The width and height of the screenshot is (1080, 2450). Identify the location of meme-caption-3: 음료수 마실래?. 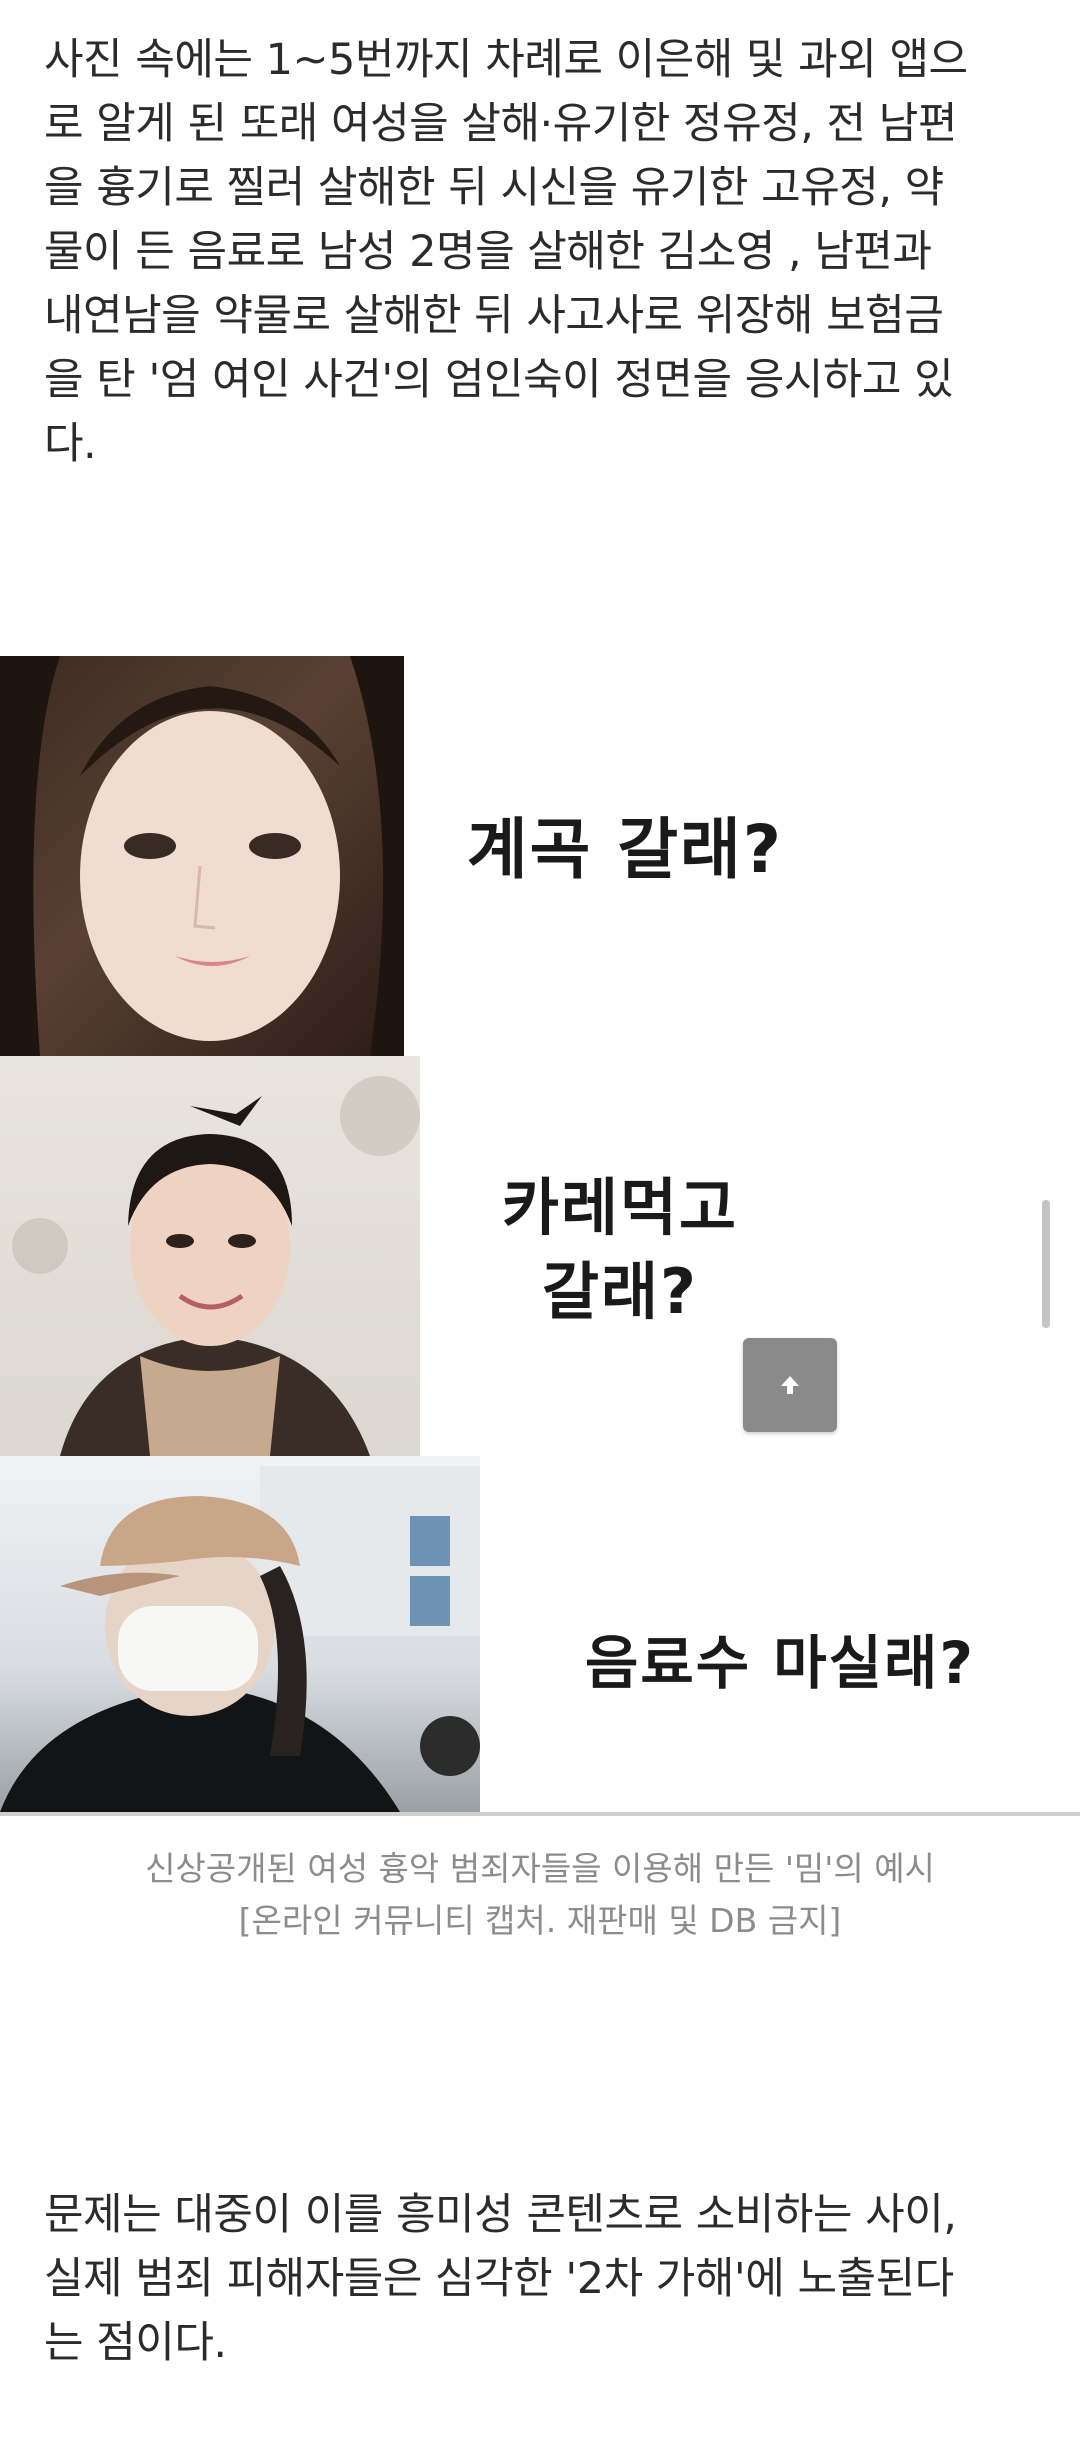
(780, 1663).